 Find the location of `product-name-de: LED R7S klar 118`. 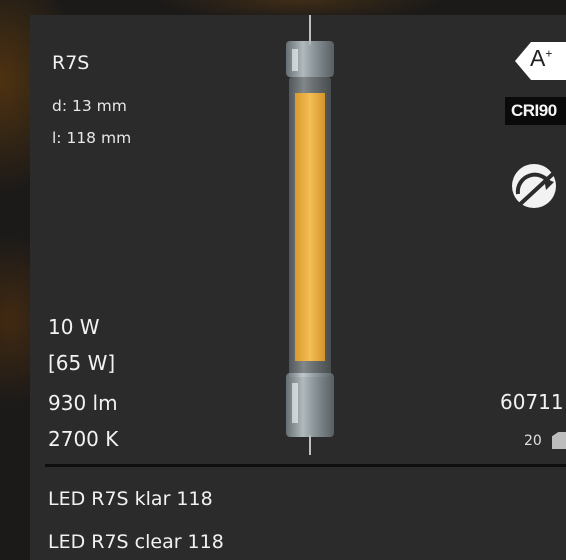

product-name-de: LED R7S klar 118 is located at coordinates (130, 499).